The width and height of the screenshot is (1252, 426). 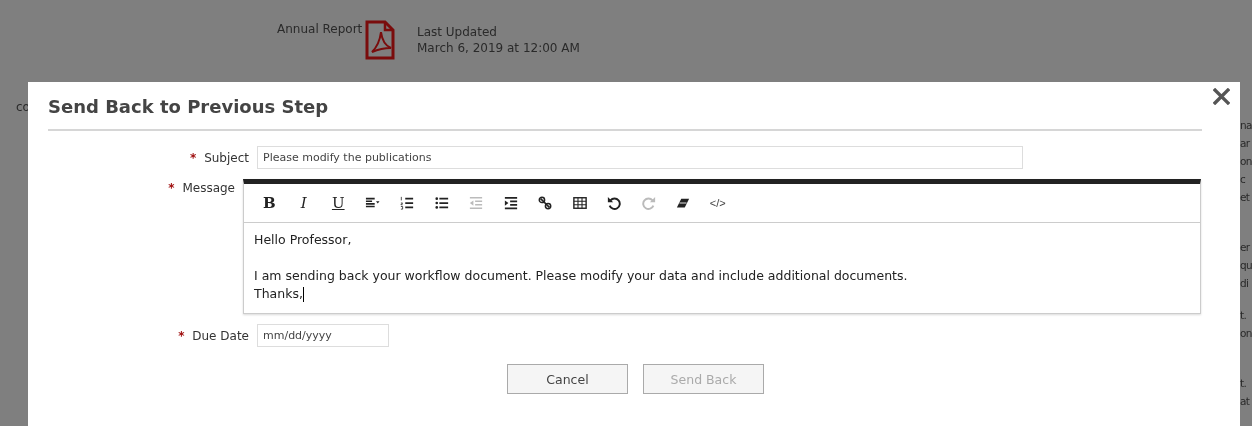 I want to click on background-text: di, so click(x=1245, y=283).